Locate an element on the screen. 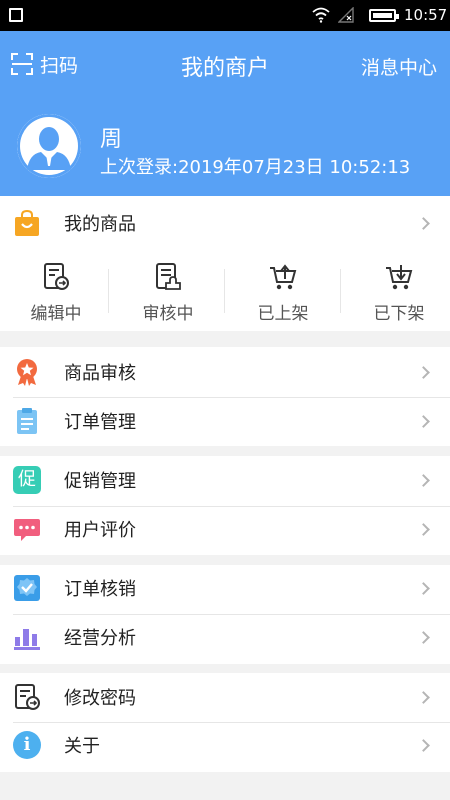 The height and width of the screenshot is (800, 450). clipboard-icon is located at coordinates (27, 421).